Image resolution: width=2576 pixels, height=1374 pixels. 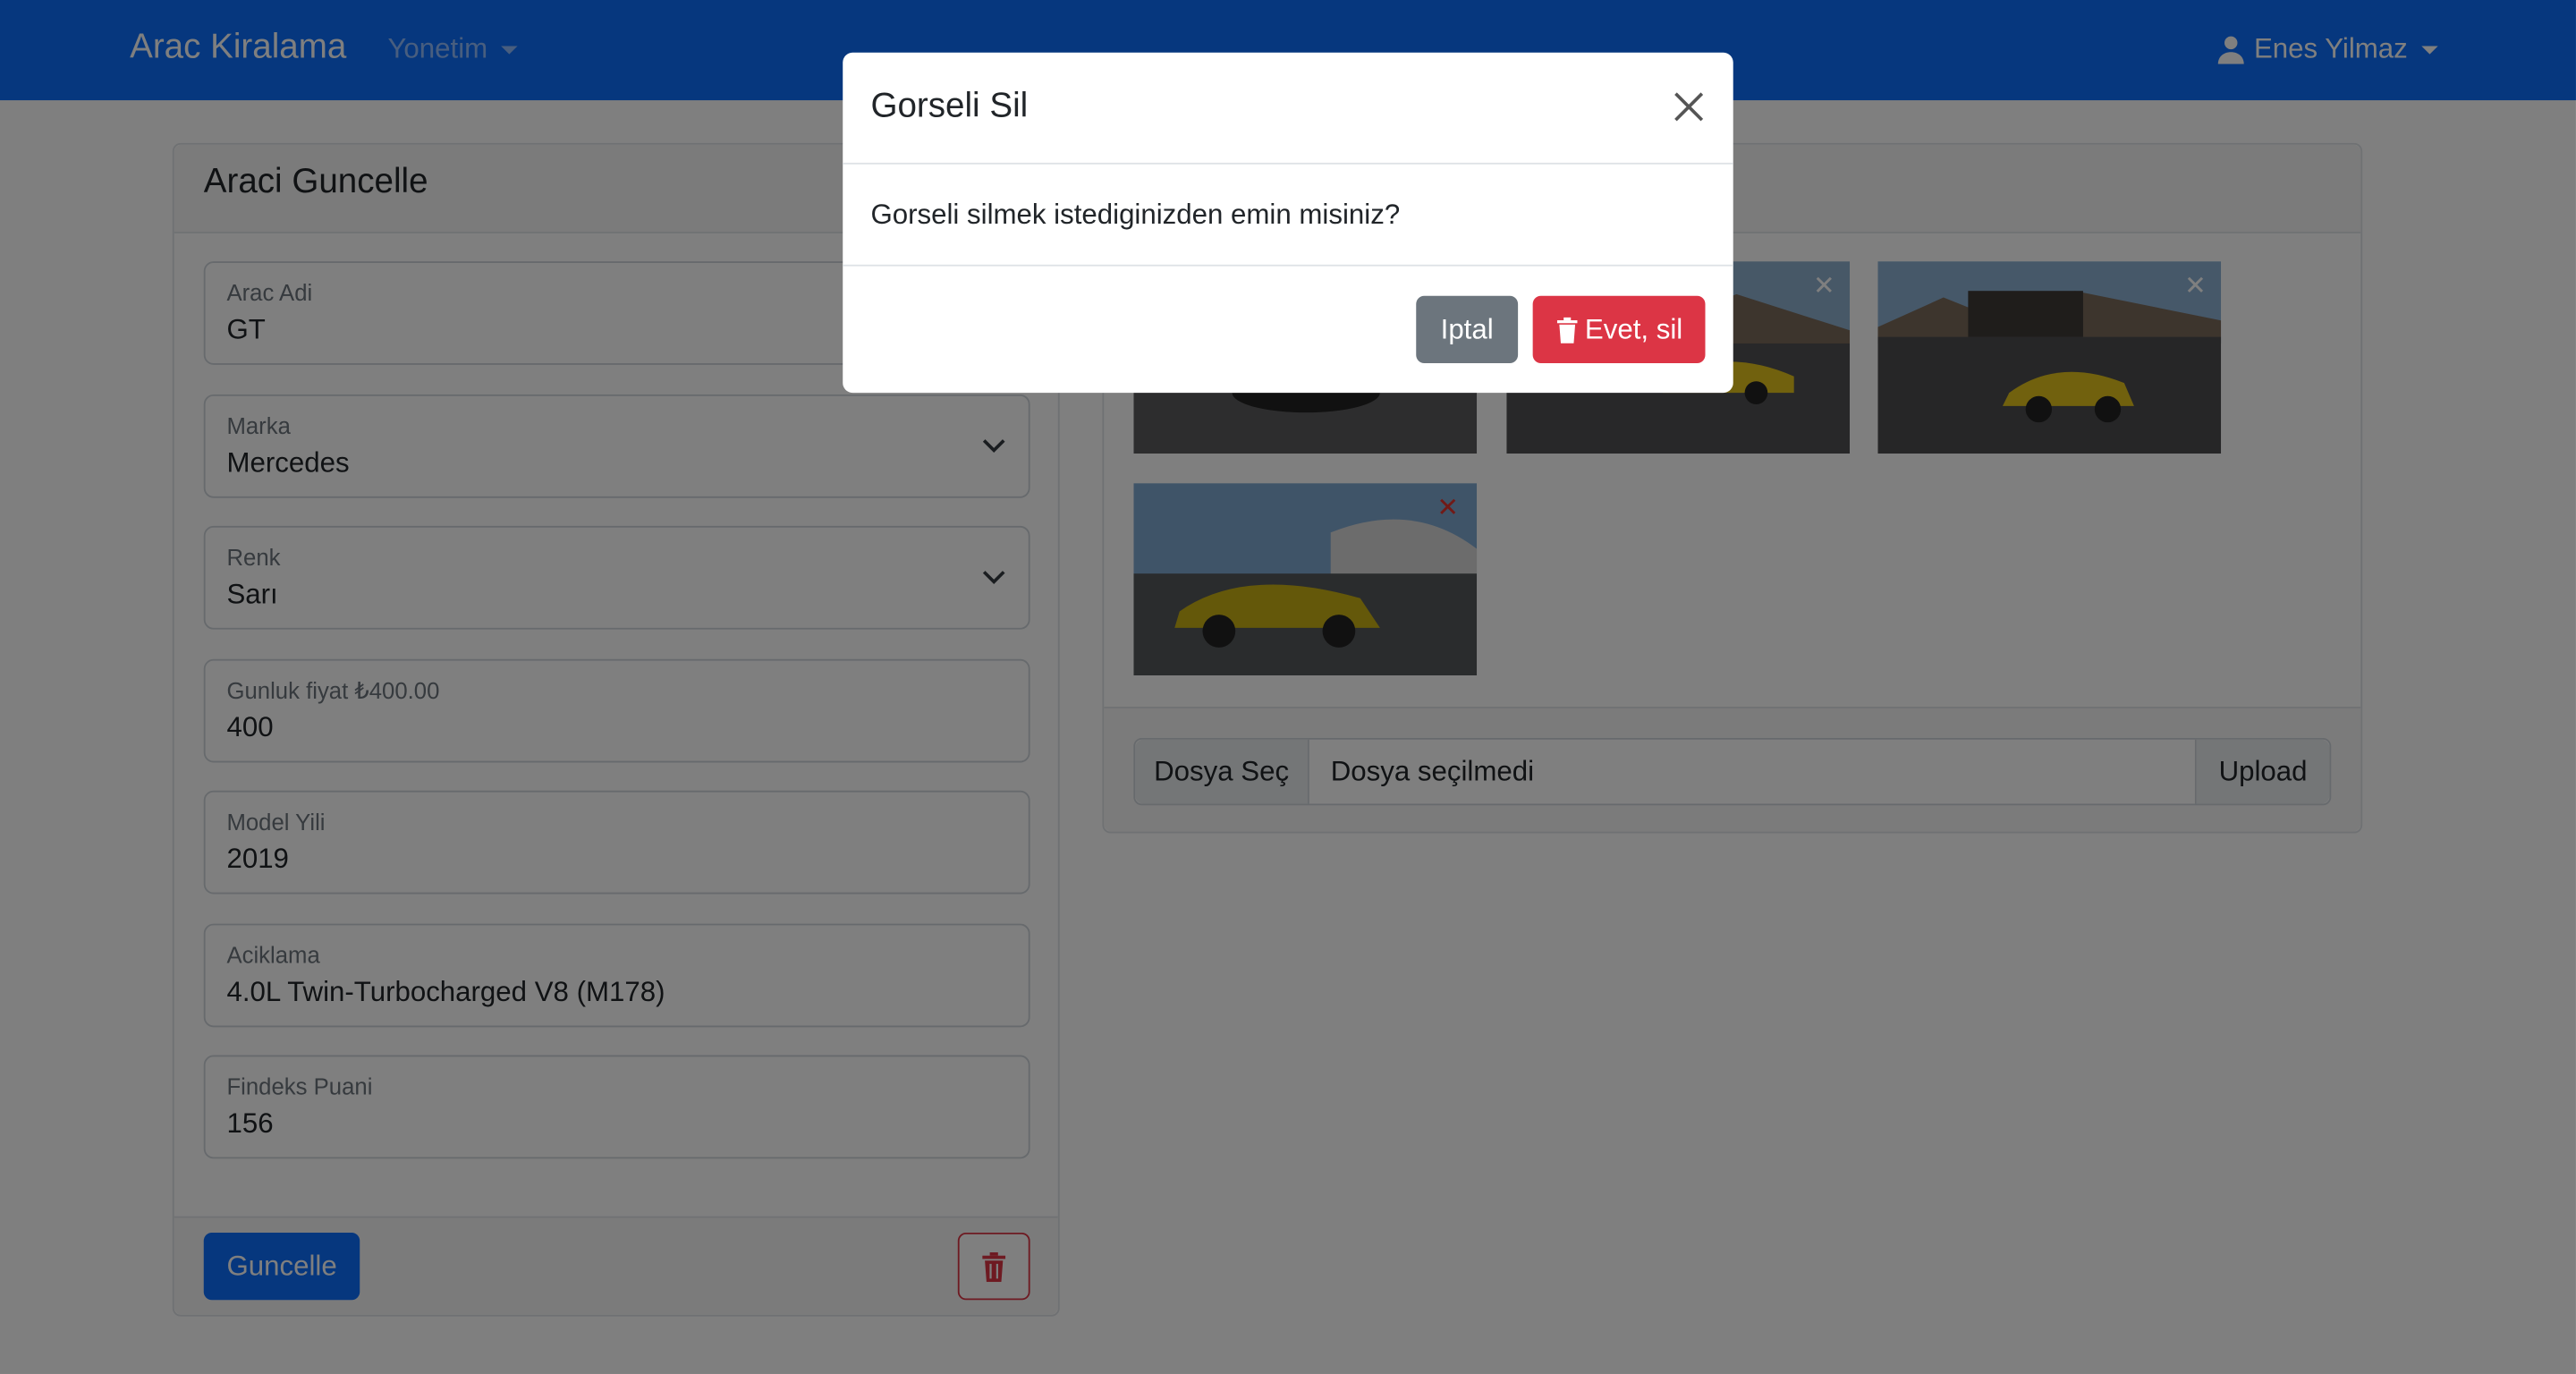 What do you see at coordinates (1288, 109) in the screenshot?
I see `modal-header: Gorseli Sil` at bounding box center [1288, 109].